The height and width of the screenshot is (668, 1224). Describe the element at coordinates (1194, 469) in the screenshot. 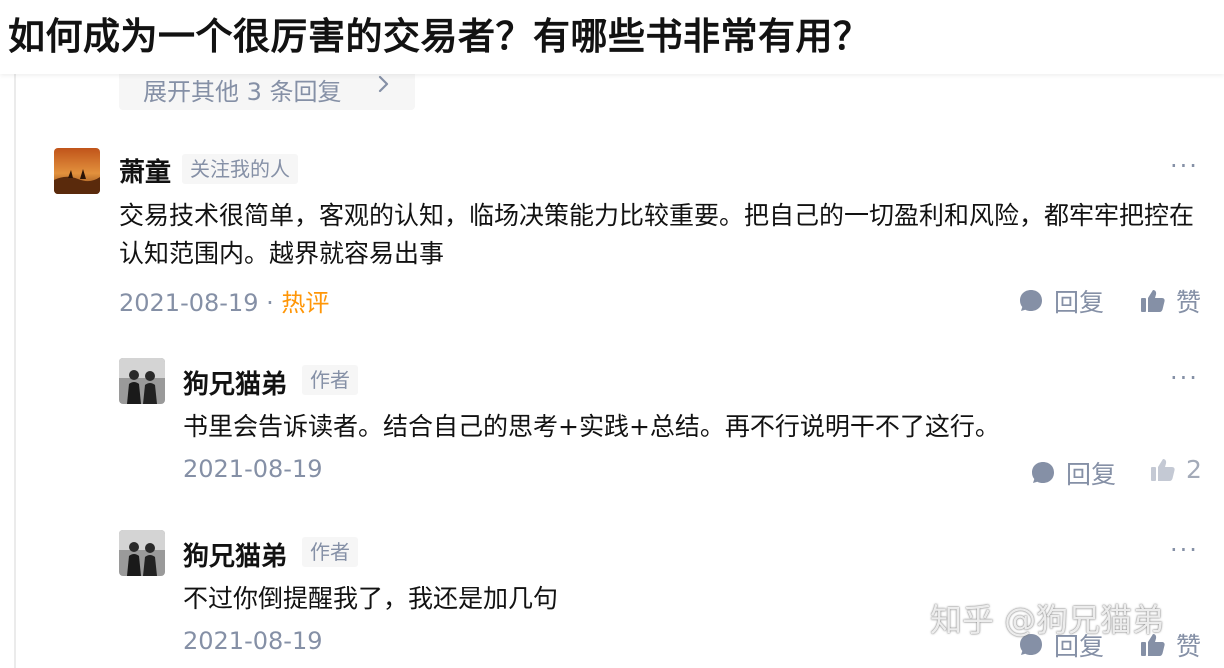

I see `like-count: 2` at that location.